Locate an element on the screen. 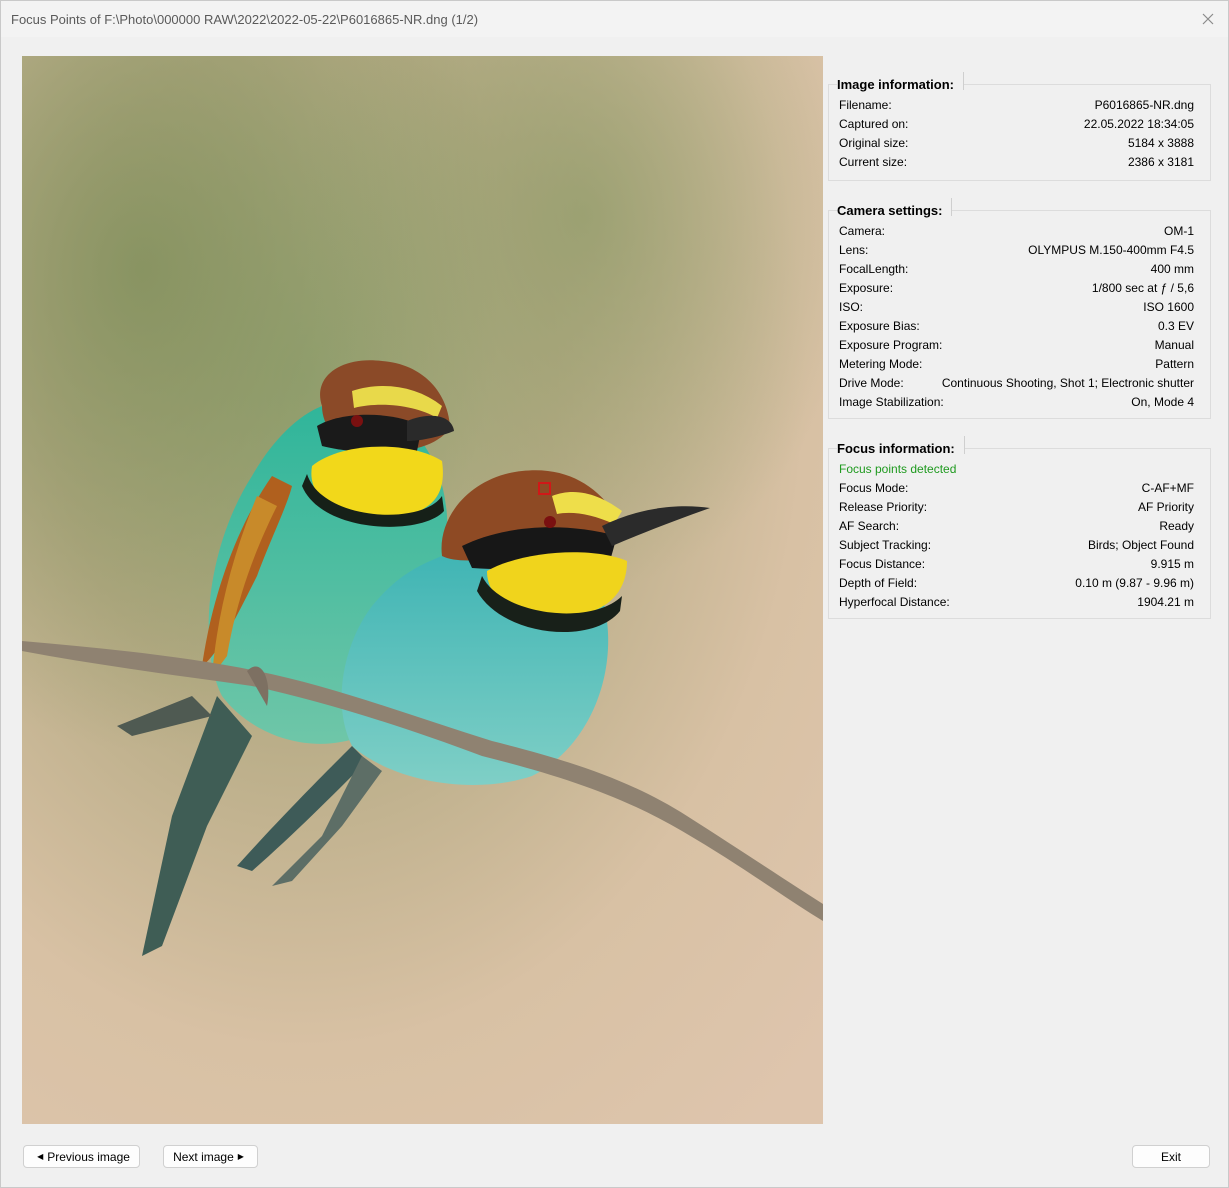 The image size is (1229, 1188). setting-row-image-stabilization: Image Stabilization: On, Mode 4 is located at coordinates (1016, 401).